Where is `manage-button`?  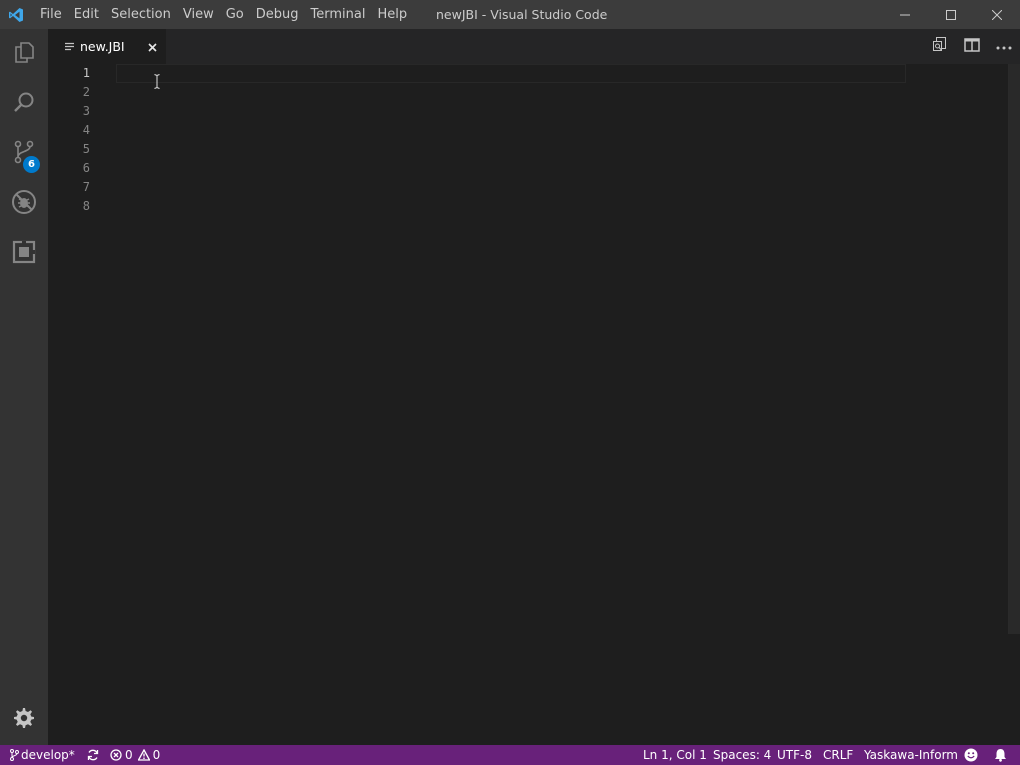 manage-button is located at coordinates (24, 720).